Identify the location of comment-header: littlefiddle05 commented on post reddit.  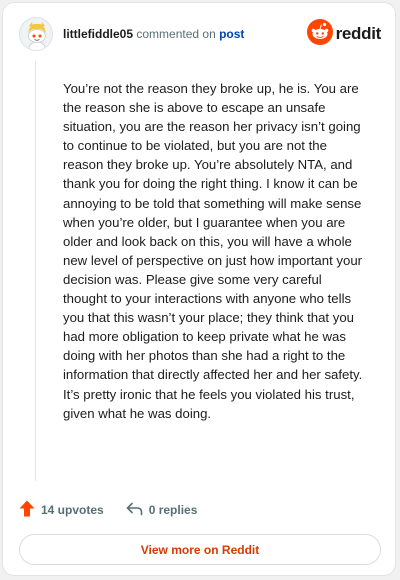
(200, 35).